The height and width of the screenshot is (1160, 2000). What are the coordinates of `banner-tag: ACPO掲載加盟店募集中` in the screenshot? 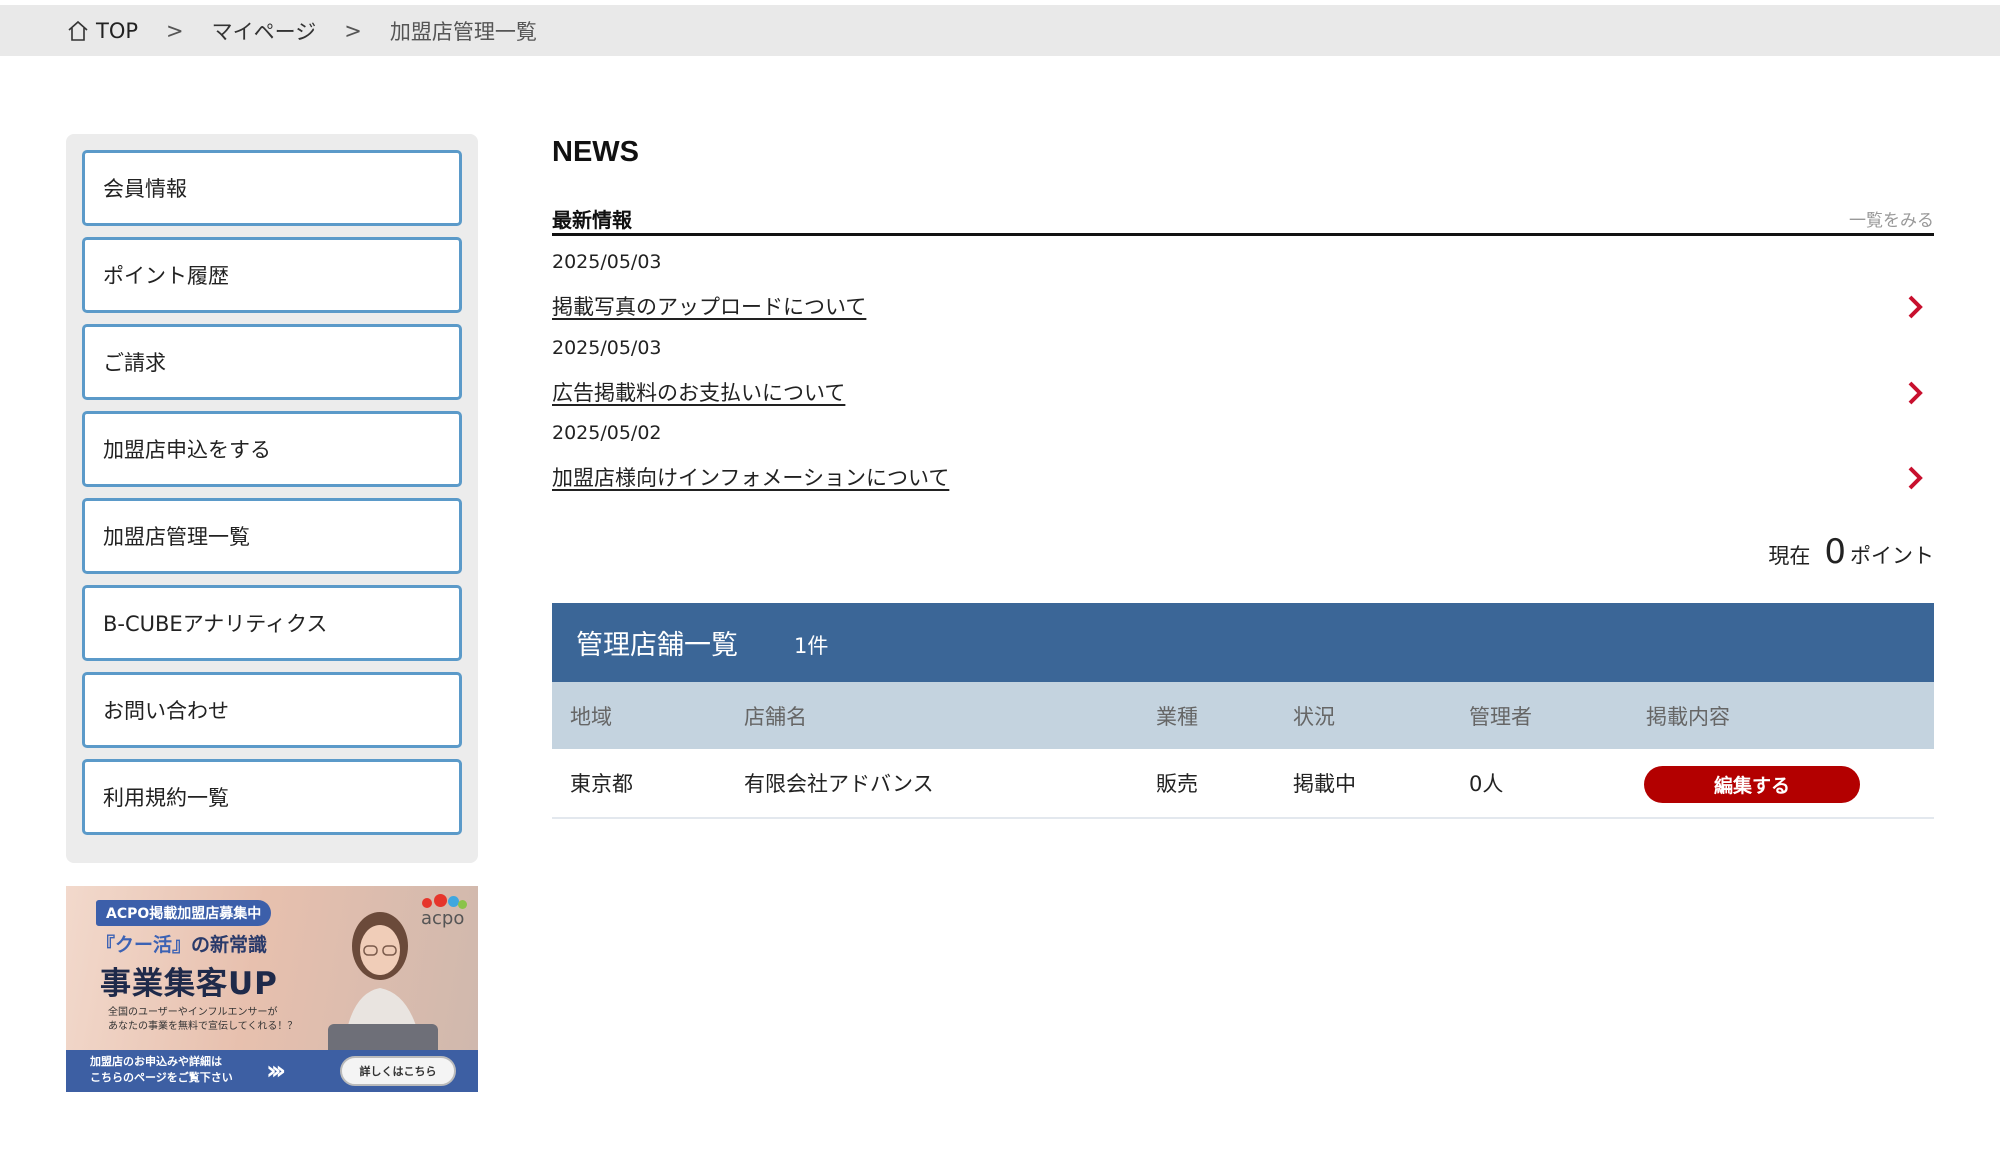 It's located at (184, 913).